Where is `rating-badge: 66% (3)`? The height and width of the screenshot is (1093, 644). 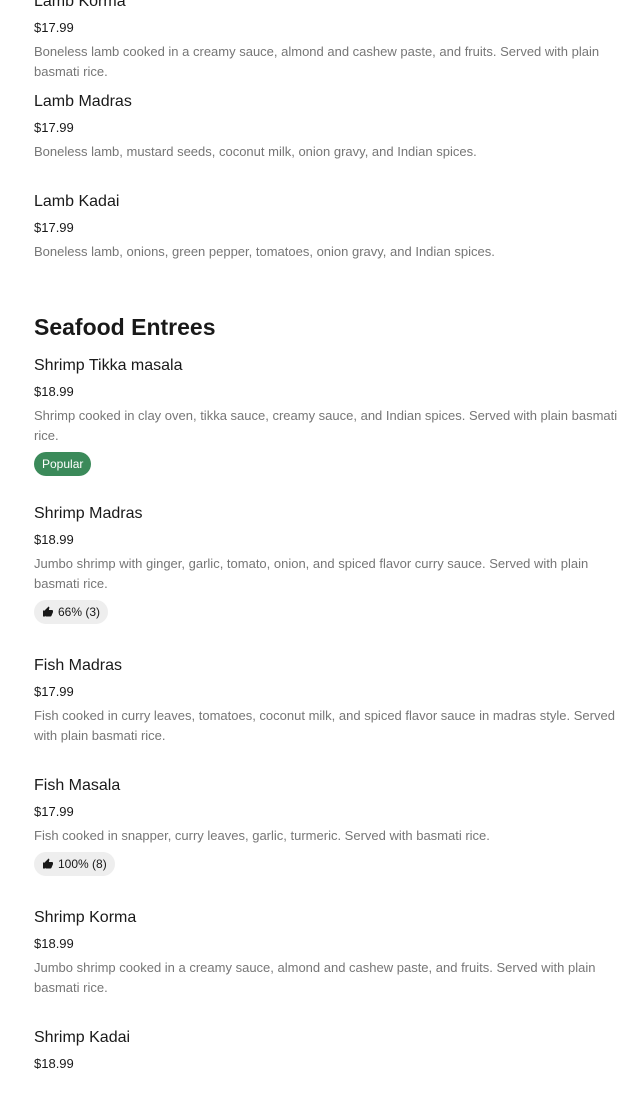
rating-badge: 66% (3) is located at coordinates (71, 612).